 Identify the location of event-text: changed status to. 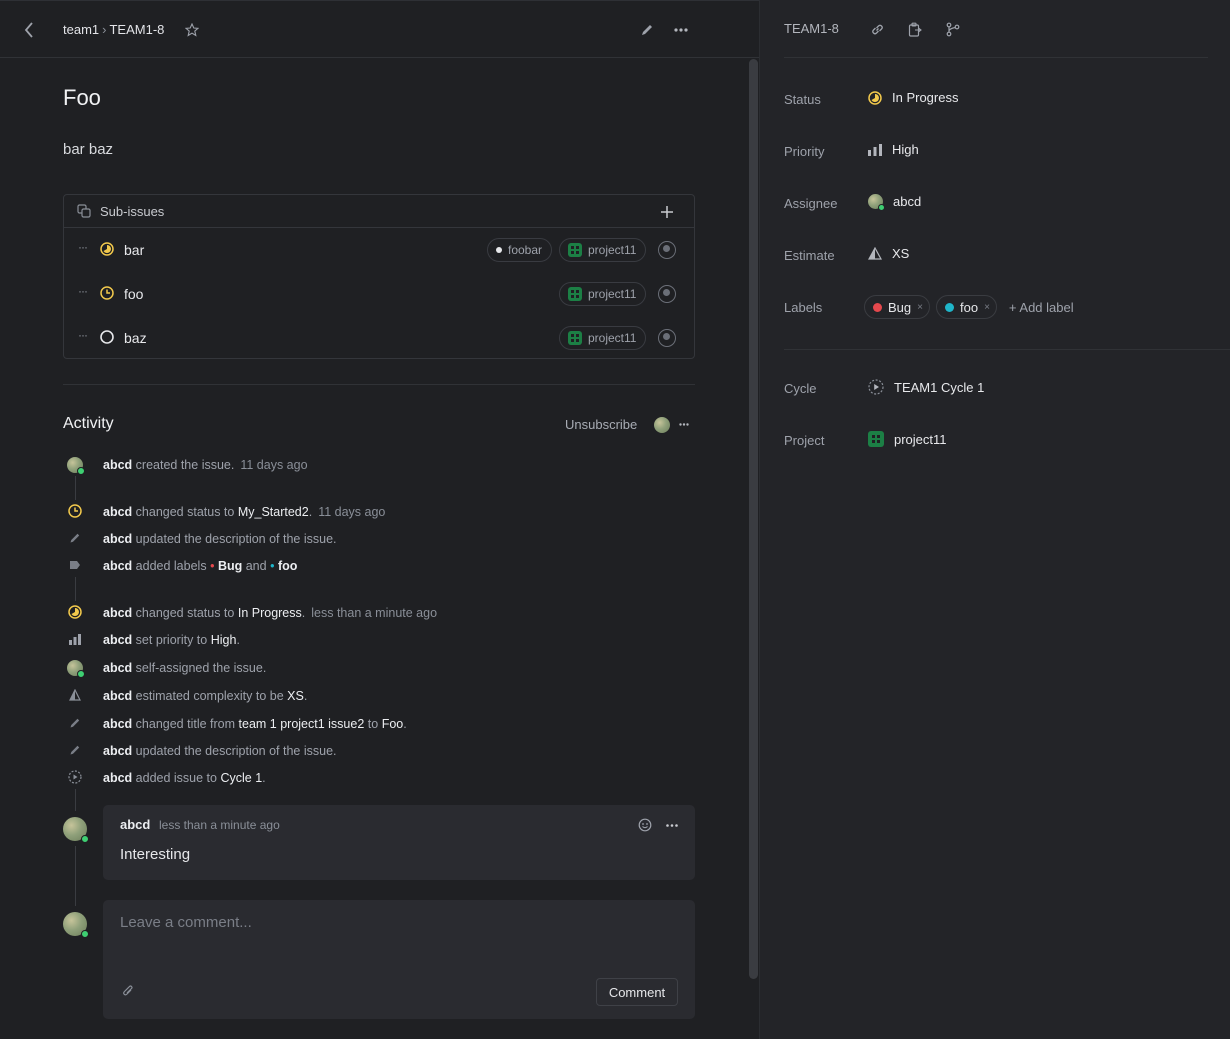
(185, 613).